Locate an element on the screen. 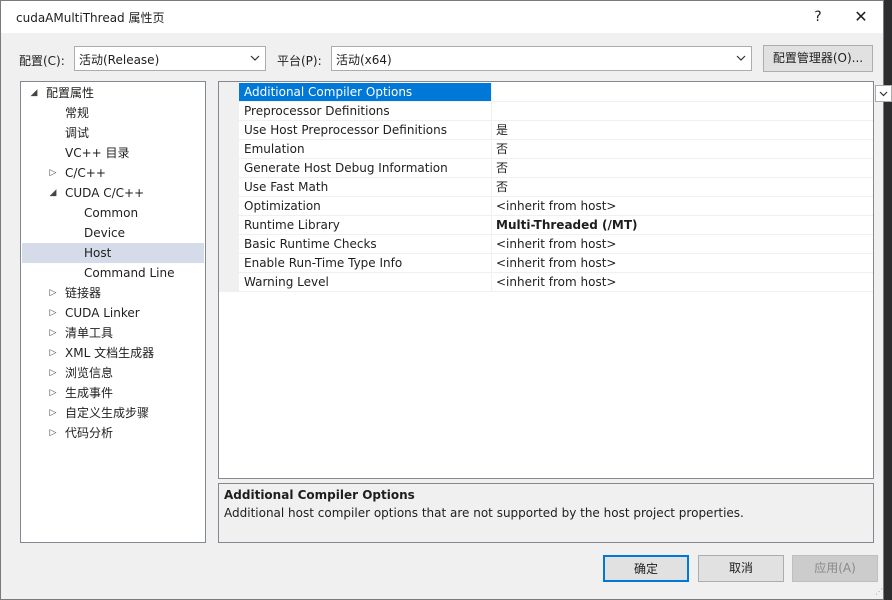 This screenshot has width=892, height=600. tree-item-label: CUDA C/C++ is located at coordinates (105, 193).